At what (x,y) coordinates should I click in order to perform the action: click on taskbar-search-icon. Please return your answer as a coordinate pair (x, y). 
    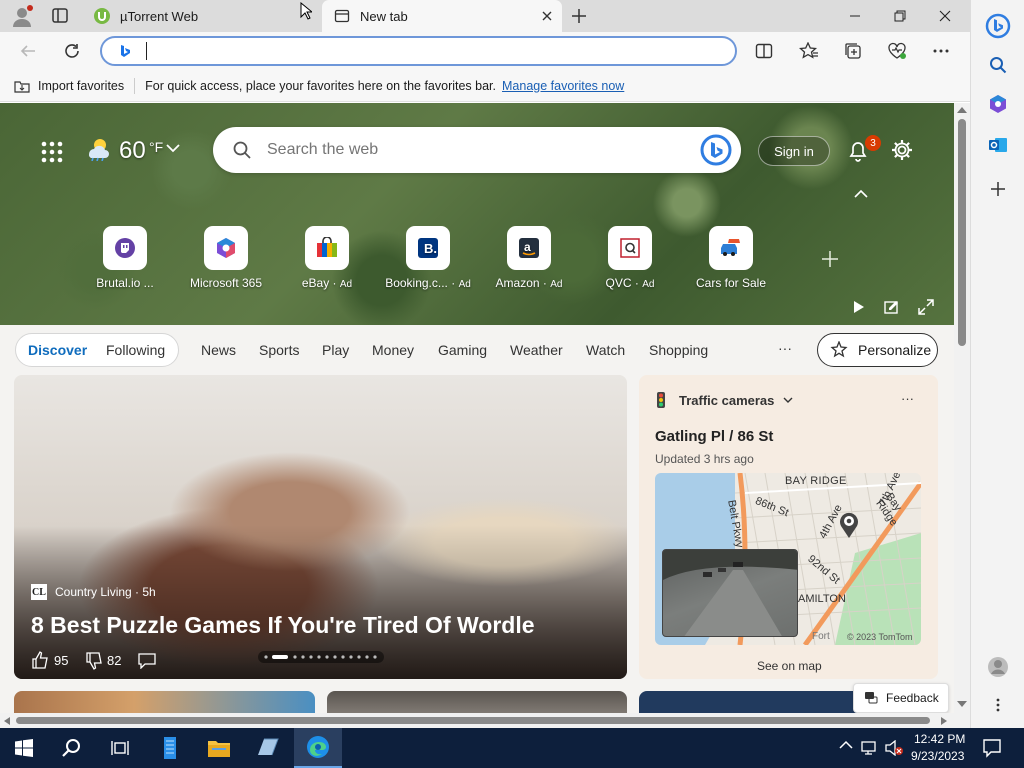
    Looking at the image, I should click on (72, 748).